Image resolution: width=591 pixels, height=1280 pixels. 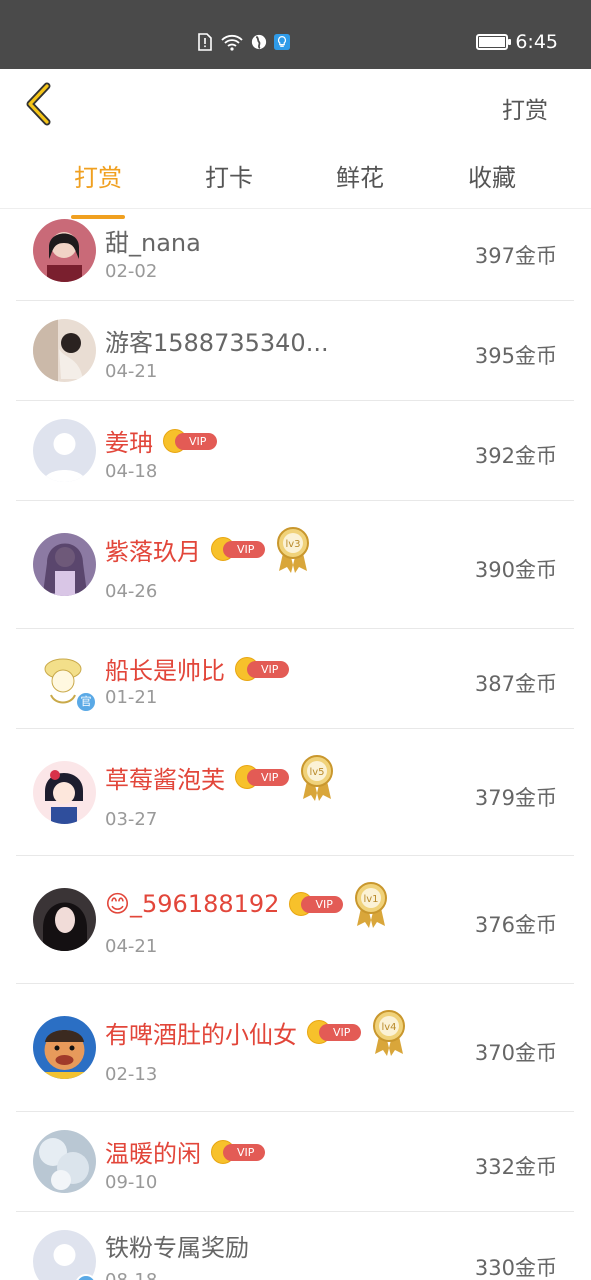 I want to click on name-line: 😊_596188192 VIP lv1, so click(x=247, y=904).